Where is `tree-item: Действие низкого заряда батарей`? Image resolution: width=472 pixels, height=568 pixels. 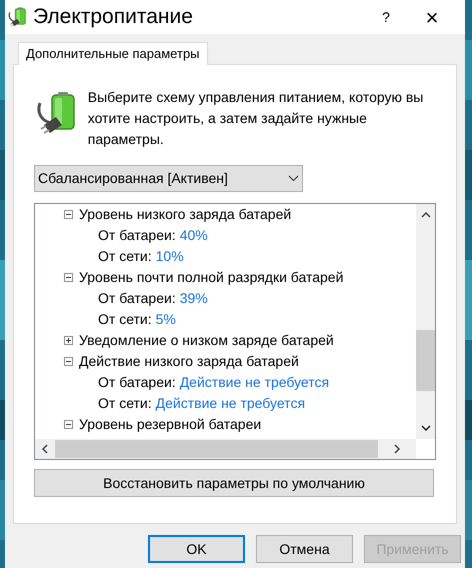
tree-item: Действие низкого заряда батарей is located at coordinates (189, 361).